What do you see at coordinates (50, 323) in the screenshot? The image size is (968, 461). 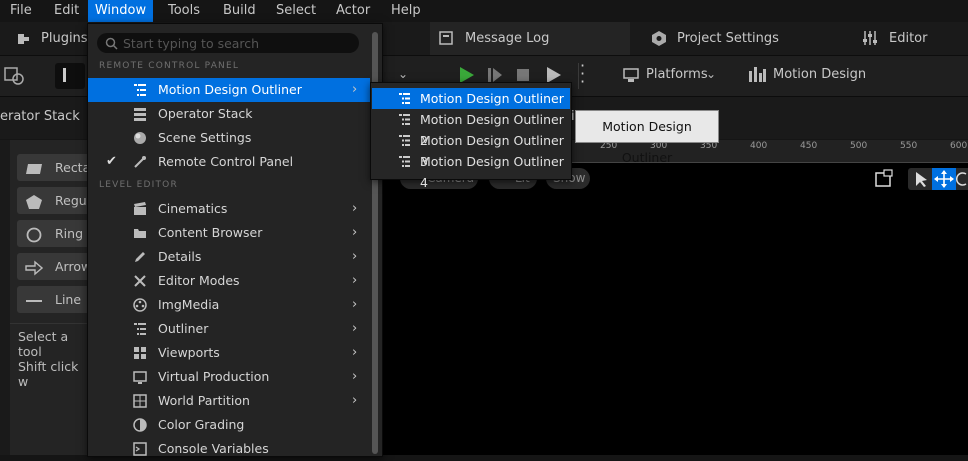 I see `tools-divider` at bounding box center [50, 323].